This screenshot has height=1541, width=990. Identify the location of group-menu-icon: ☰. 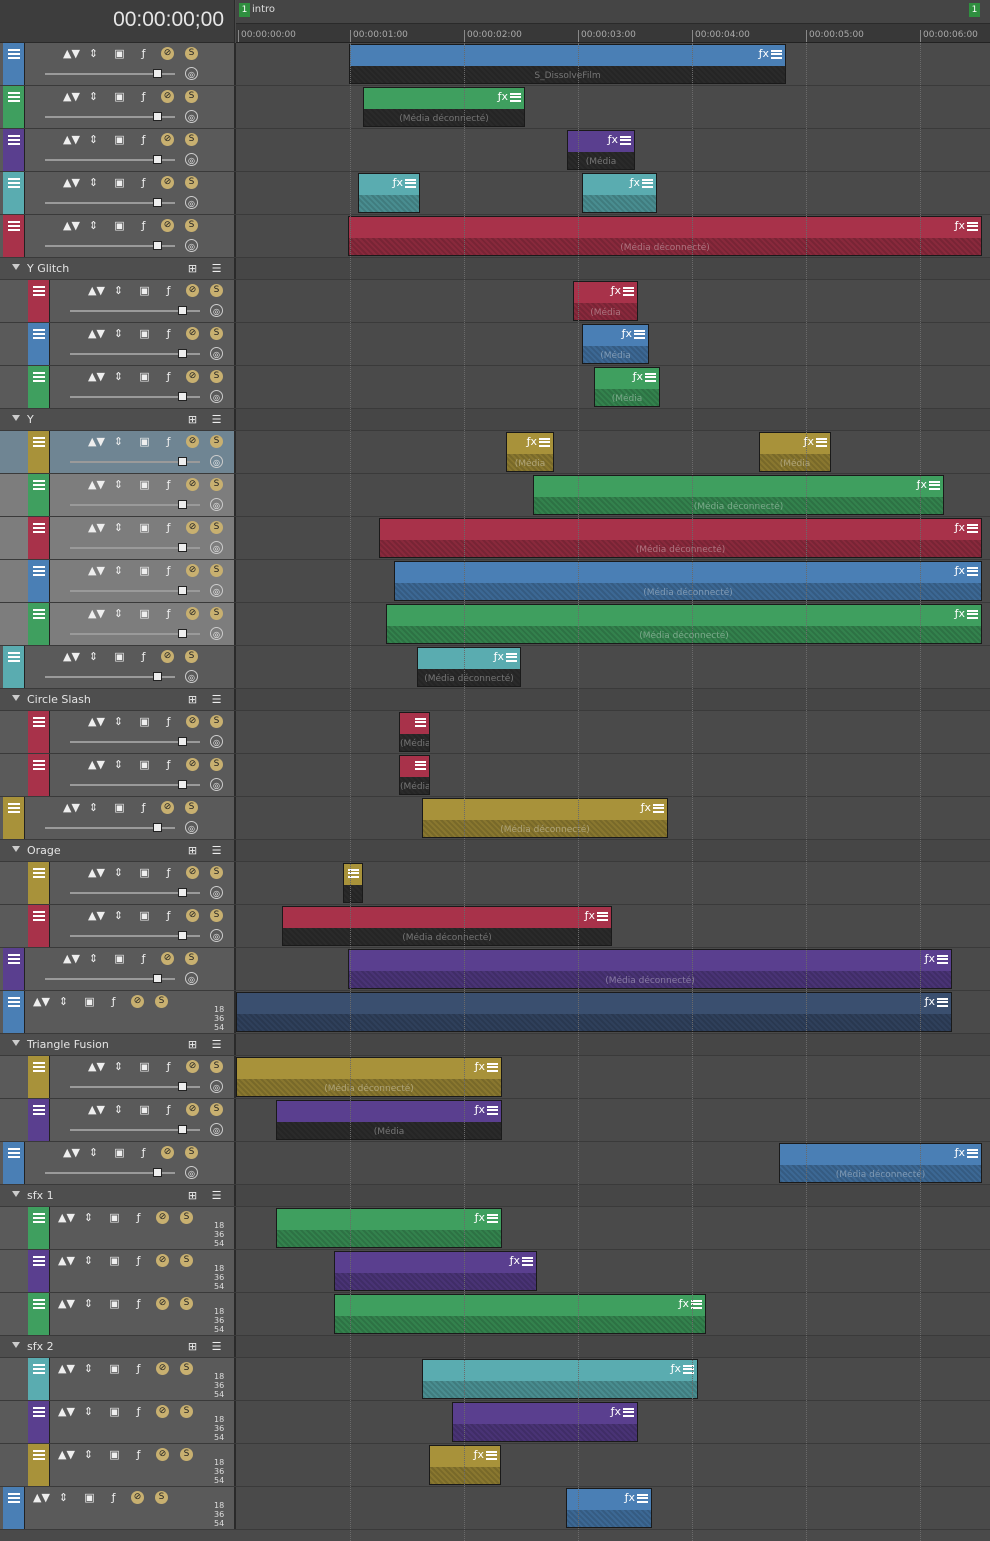
(216, 850).